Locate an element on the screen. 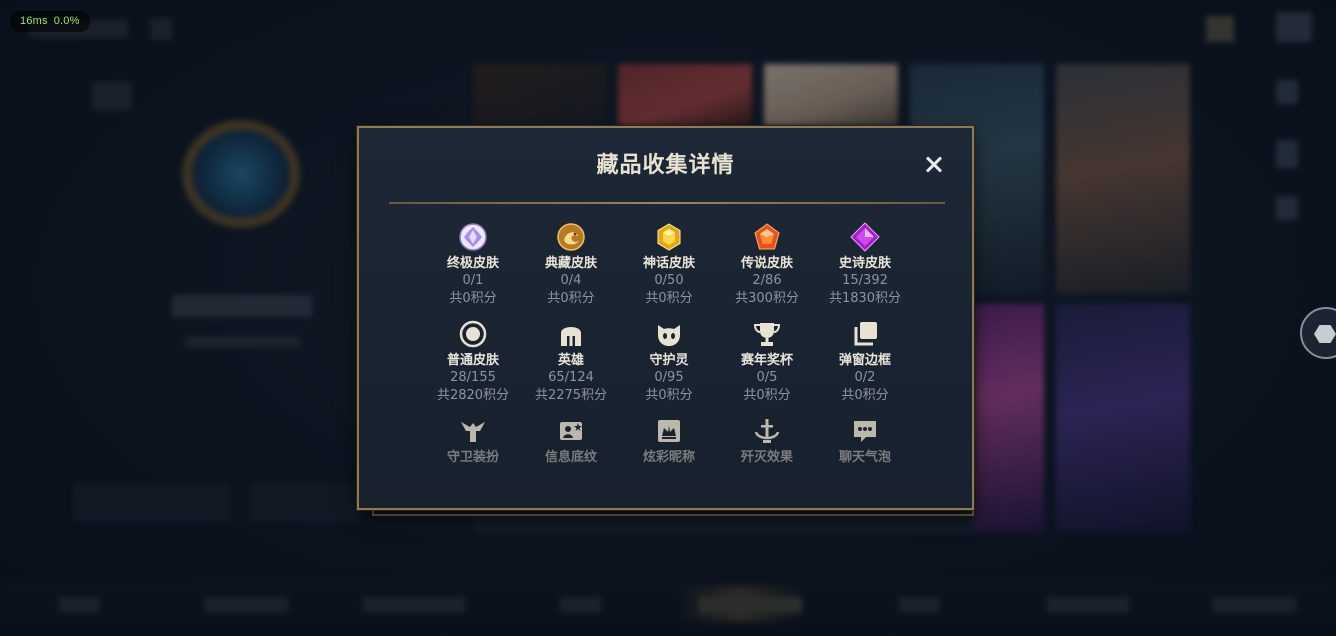  item-name: 史诗皮肤 is located at coordinates (864, 263).